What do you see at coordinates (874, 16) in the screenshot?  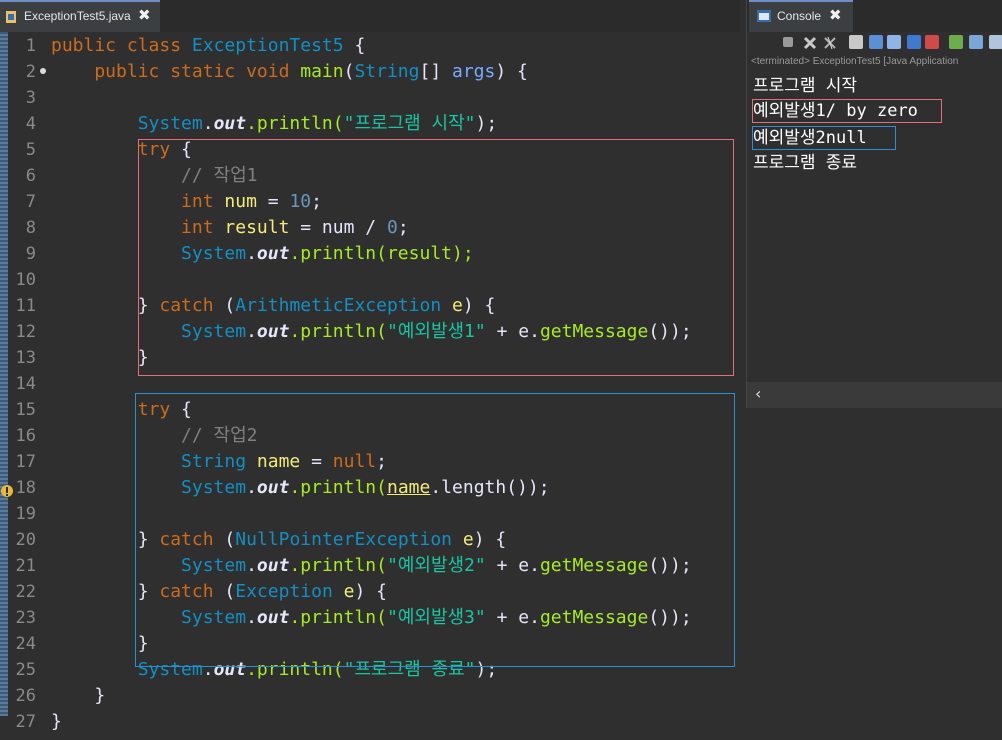 I see `console-tab-bar: Console ✖` at bounding box center [874, 16].